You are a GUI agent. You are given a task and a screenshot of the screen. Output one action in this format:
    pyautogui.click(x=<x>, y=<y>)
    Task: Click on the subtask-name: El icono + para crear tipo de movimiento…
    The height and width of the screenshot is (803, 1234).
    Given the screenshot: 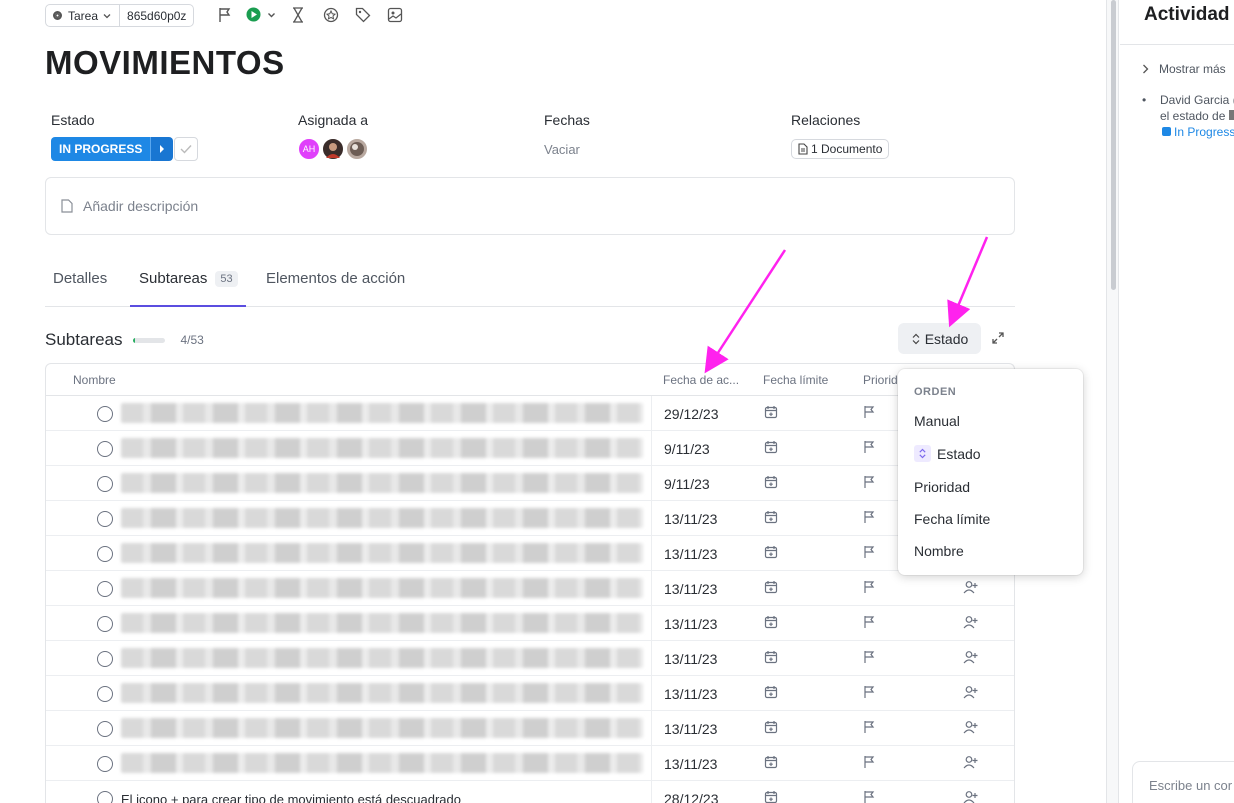 What is the action you would take?
    pyautogui.click(x=382, y=797)
    